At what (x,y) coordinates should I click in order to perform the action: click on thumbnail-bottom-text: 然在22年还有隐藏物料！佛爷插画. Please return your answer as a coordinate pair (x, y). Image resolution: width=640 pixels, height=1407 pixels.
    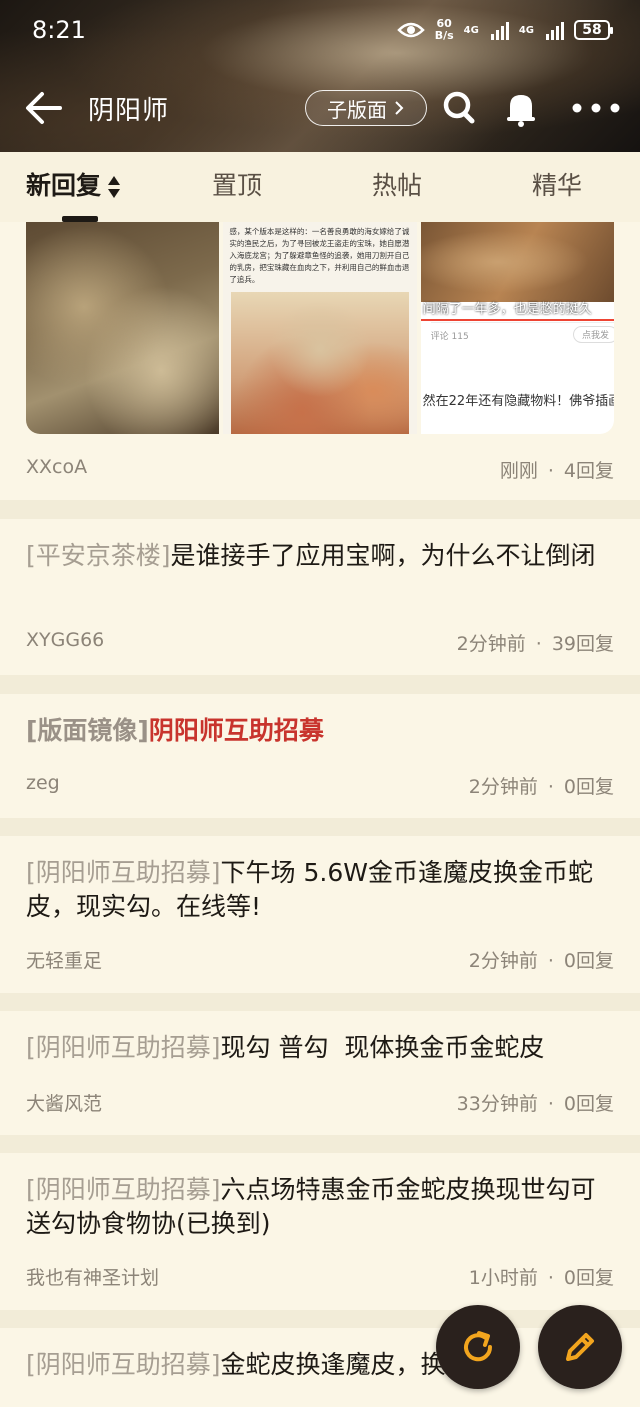
    Looking at the image, I should click on (518, 401).